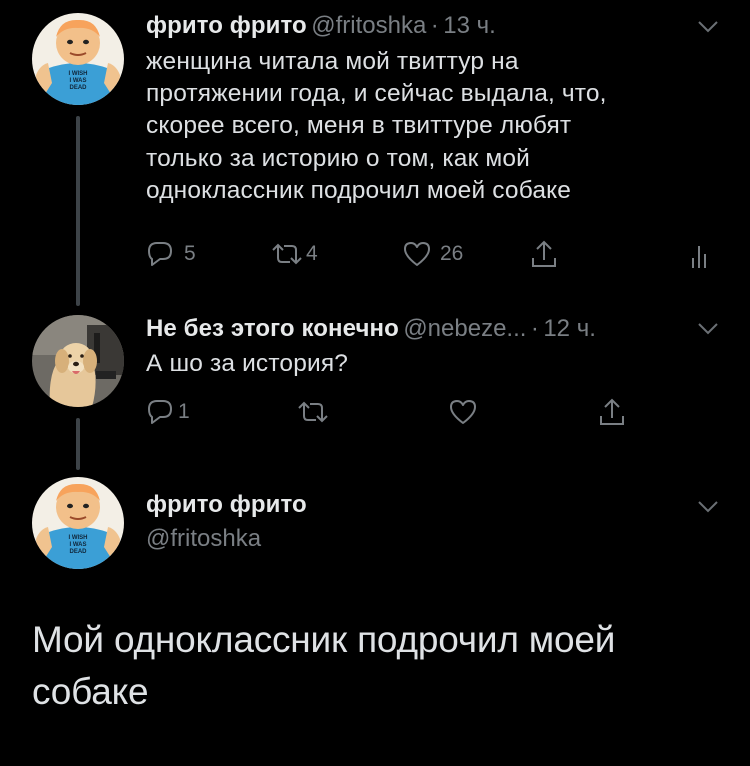 The image size is (750, 766). I want to click on like-count: 26, so click(452, 253).